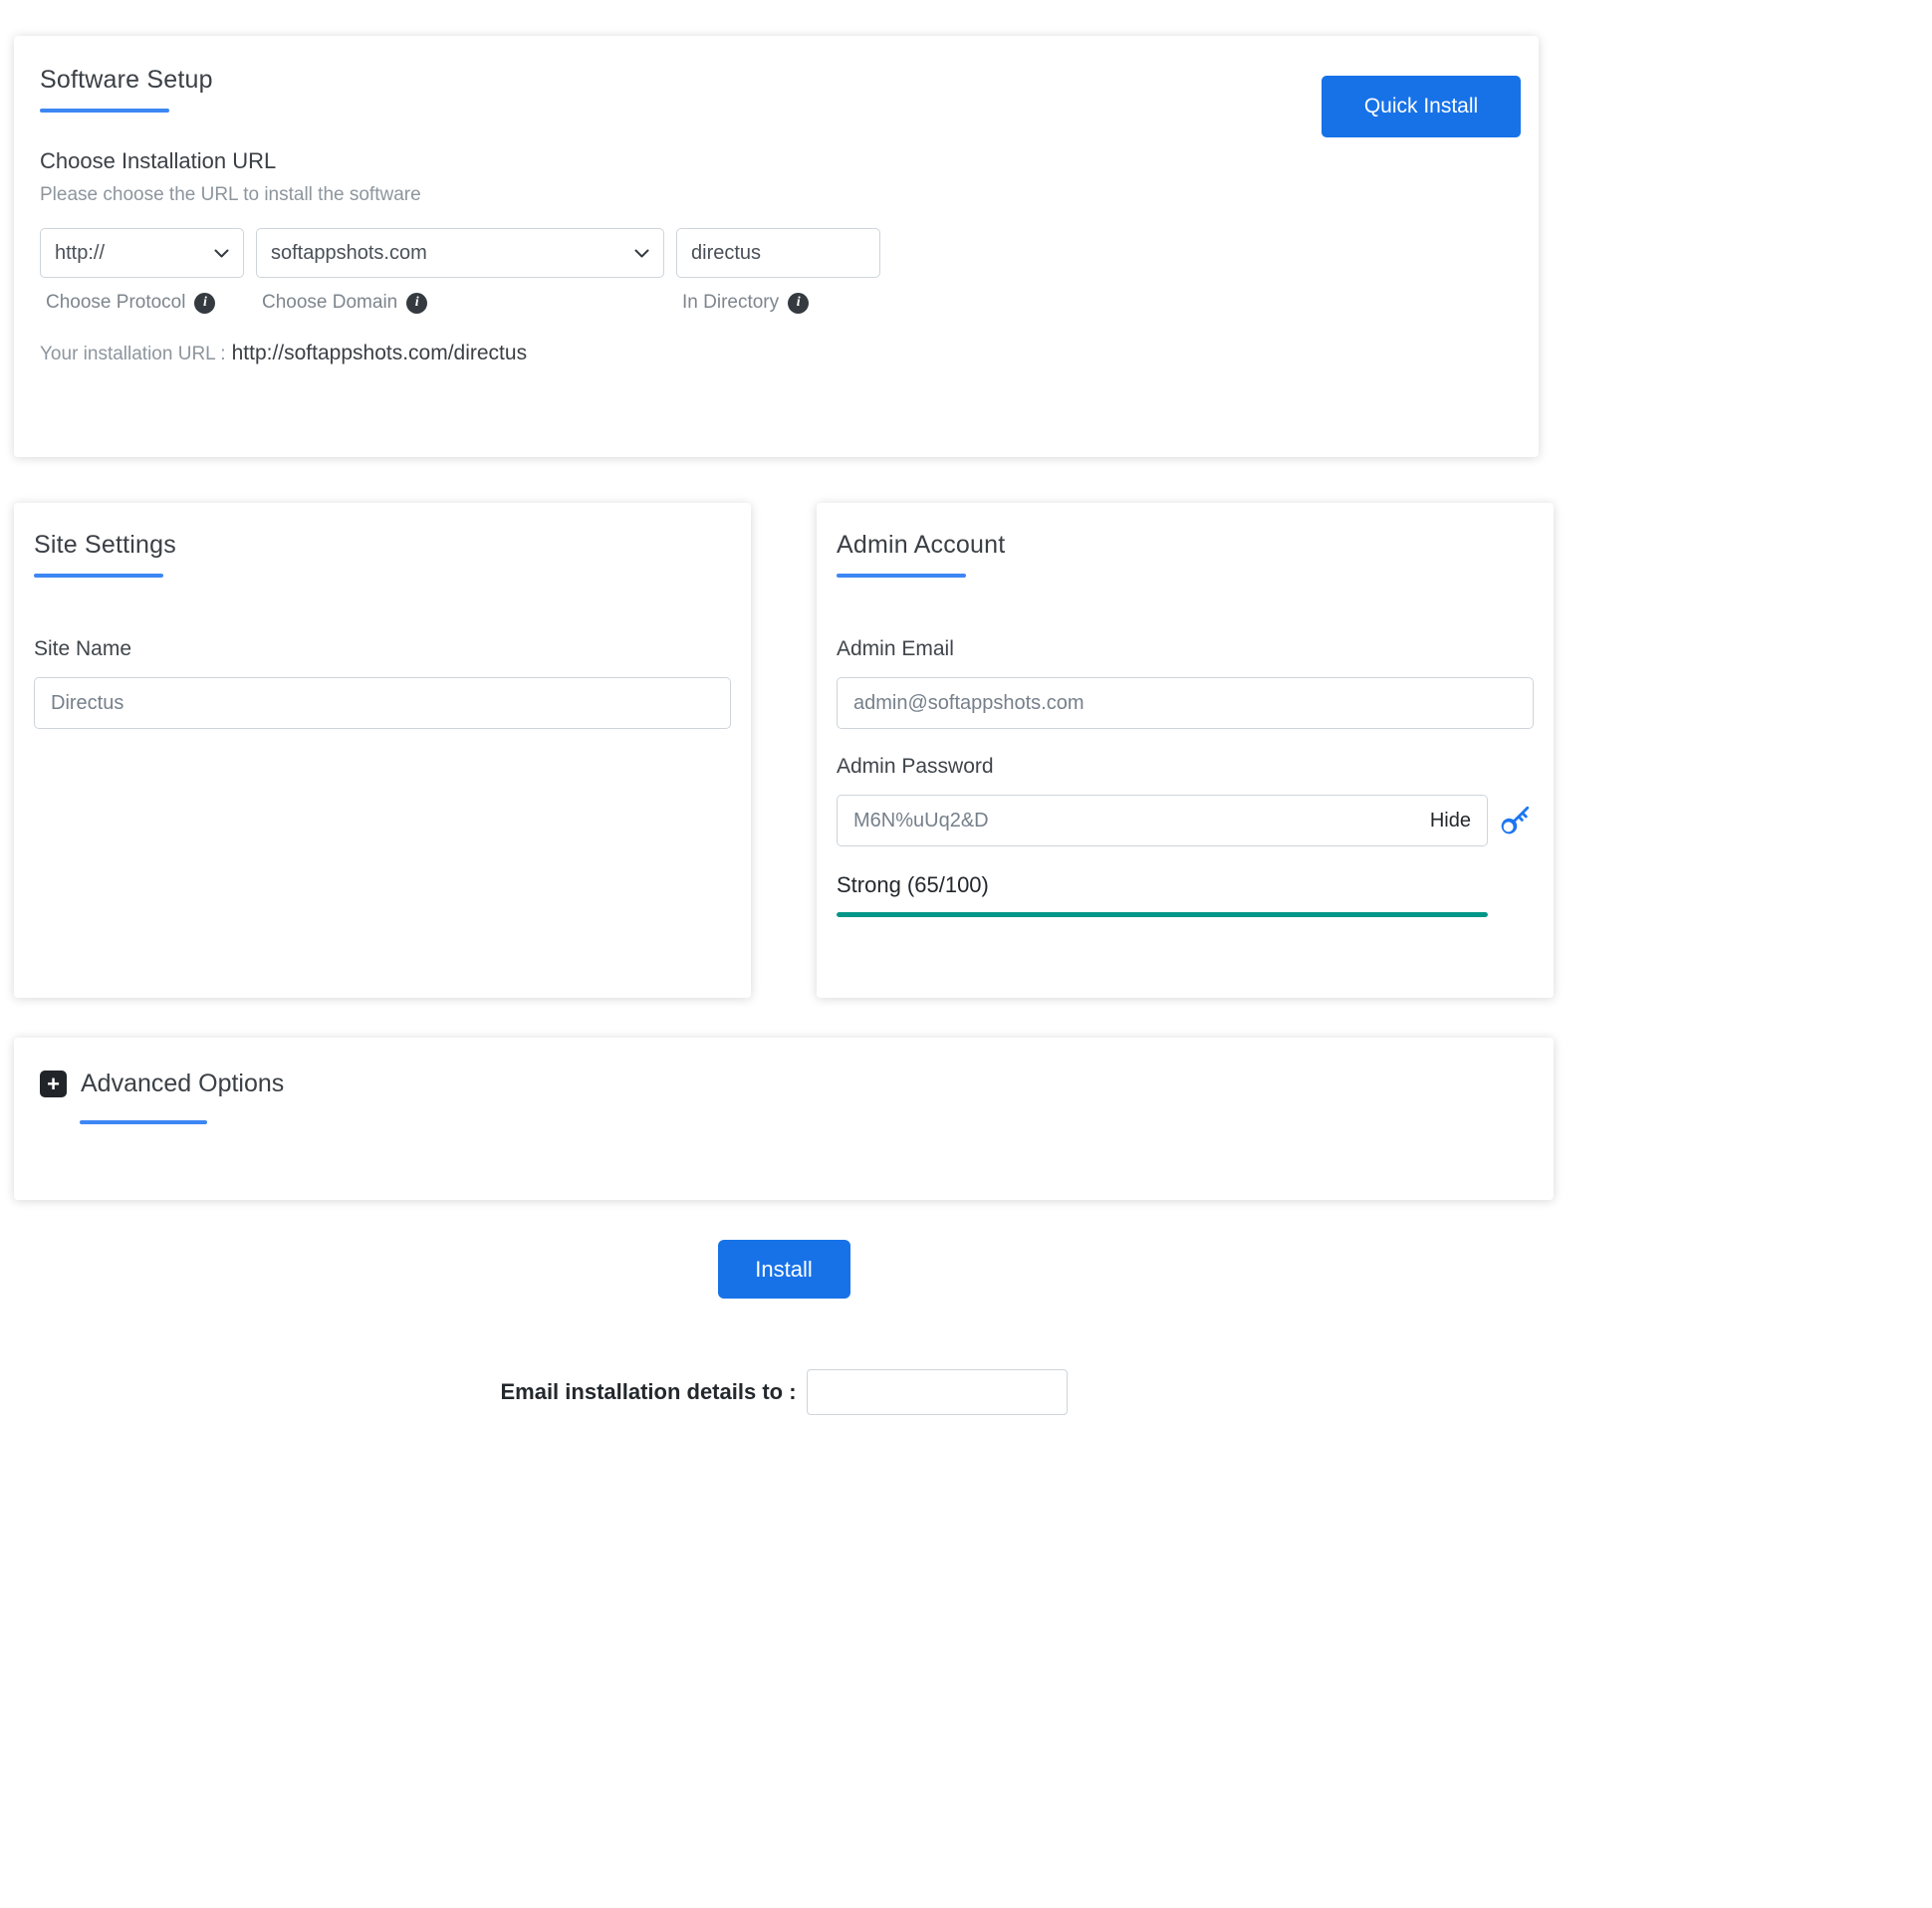 The image size is (1932, 1908). I want to click on choose-protocol-label: Choose Protocol, so click(116, 303).